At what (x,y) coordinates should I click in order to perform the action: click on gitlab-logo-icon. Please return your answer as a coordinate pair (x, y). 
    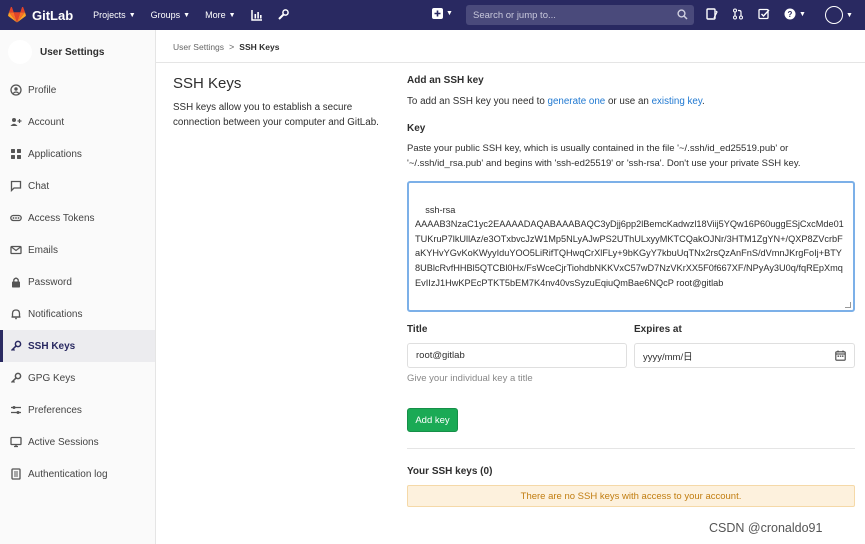
    Looking at the image, I should click on (17, 15).